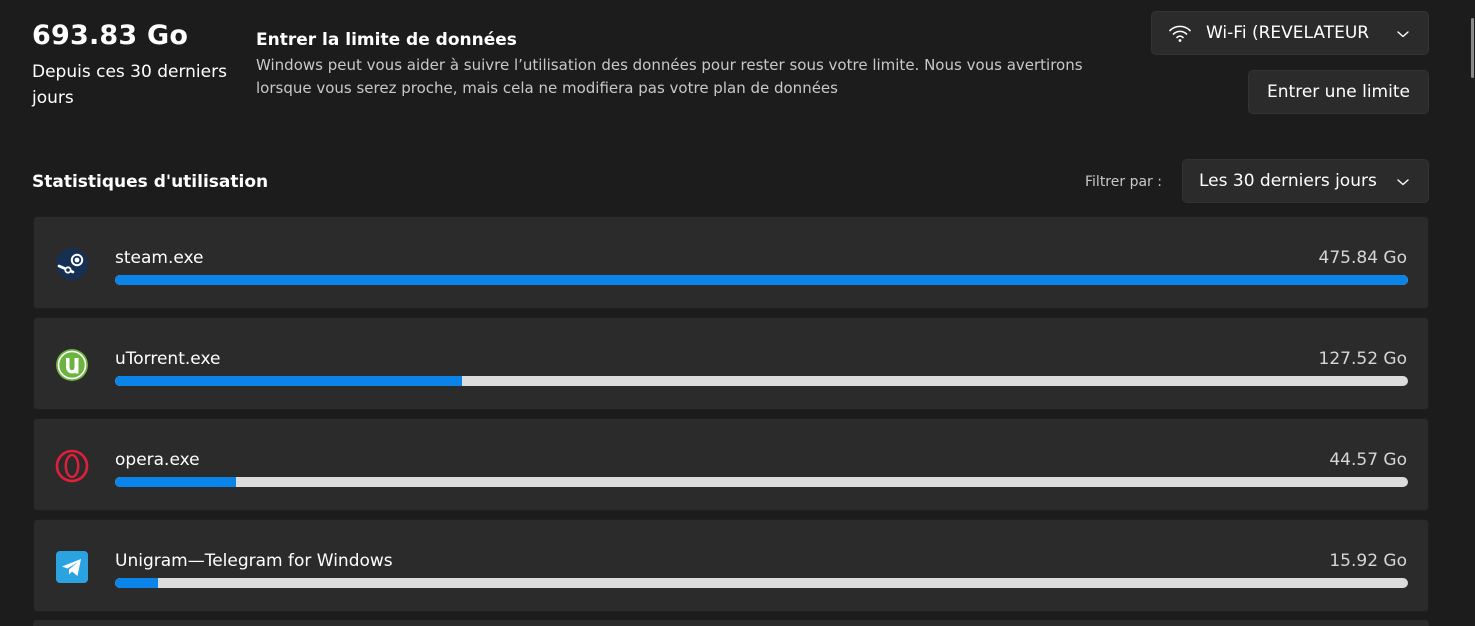  What do you see at coordinates (731, 565) in the screenshot?
I see `app-usage-row: Unigram—Telegram for Windows 15.92 Go` at bounding box center [731, 565].